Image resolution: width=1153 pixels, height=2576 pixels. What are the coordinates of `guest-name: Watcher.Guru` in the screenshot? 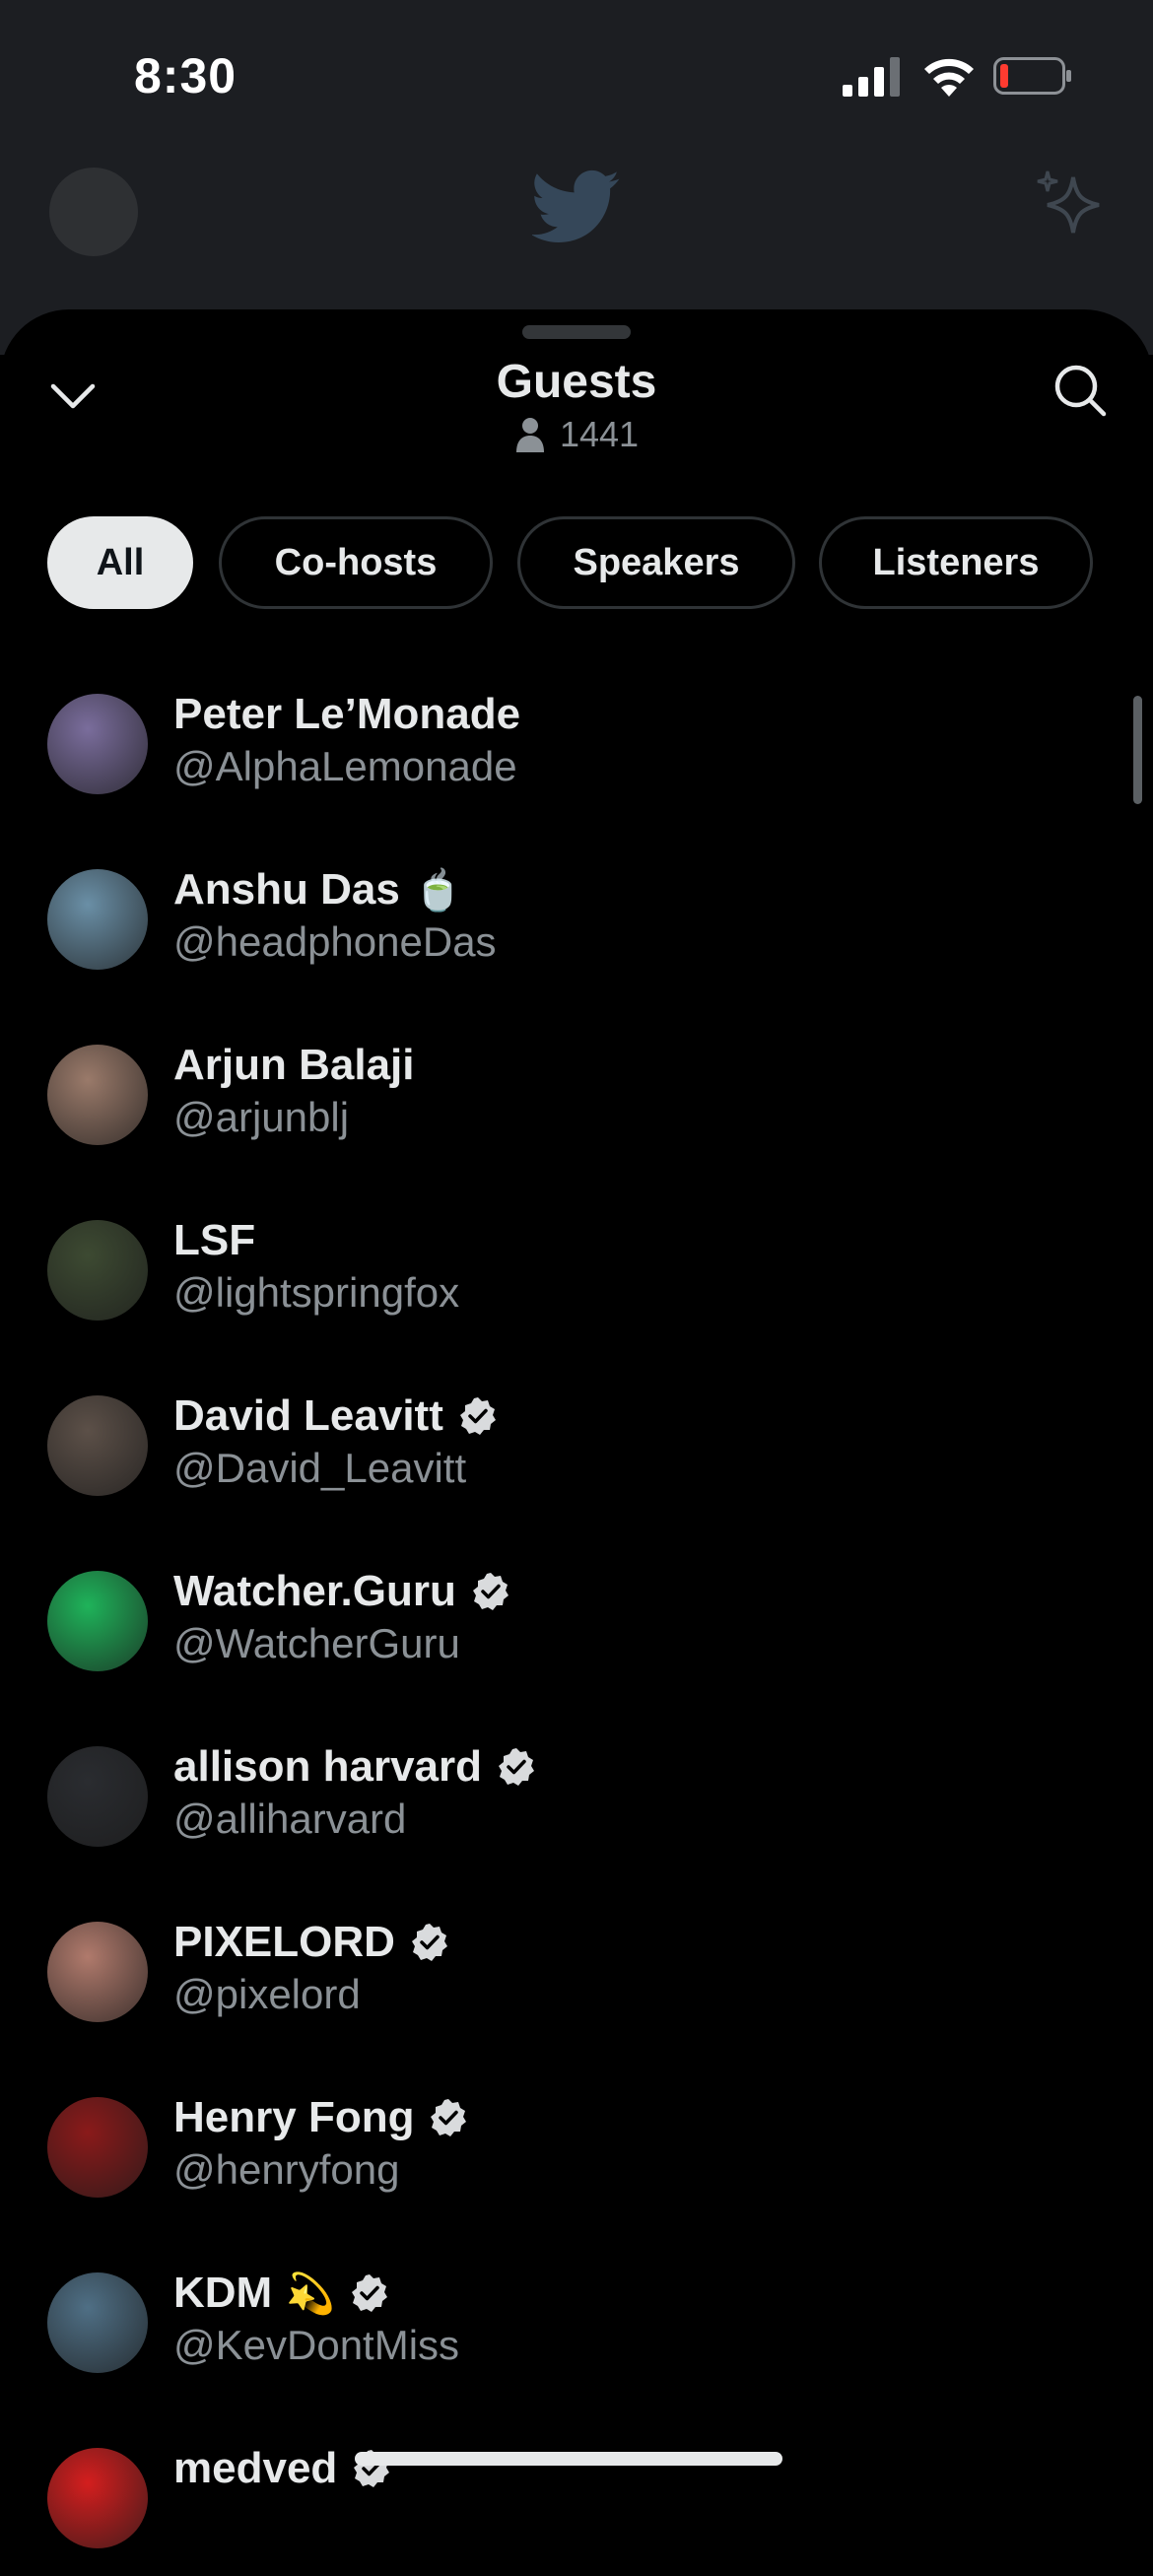 It's located at (342, 1591).